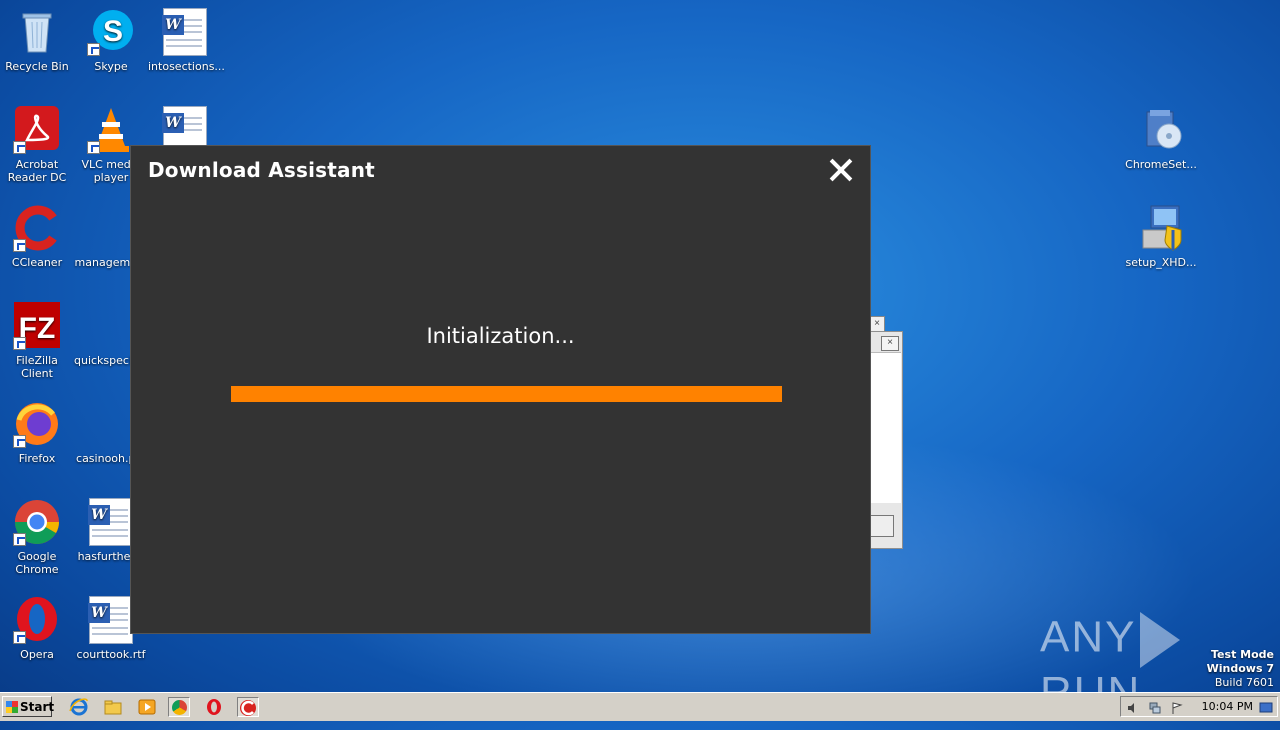  Describe the element at coordinates (37, 32) in the screenshot. I see `recycle-bin-icon` at that location.